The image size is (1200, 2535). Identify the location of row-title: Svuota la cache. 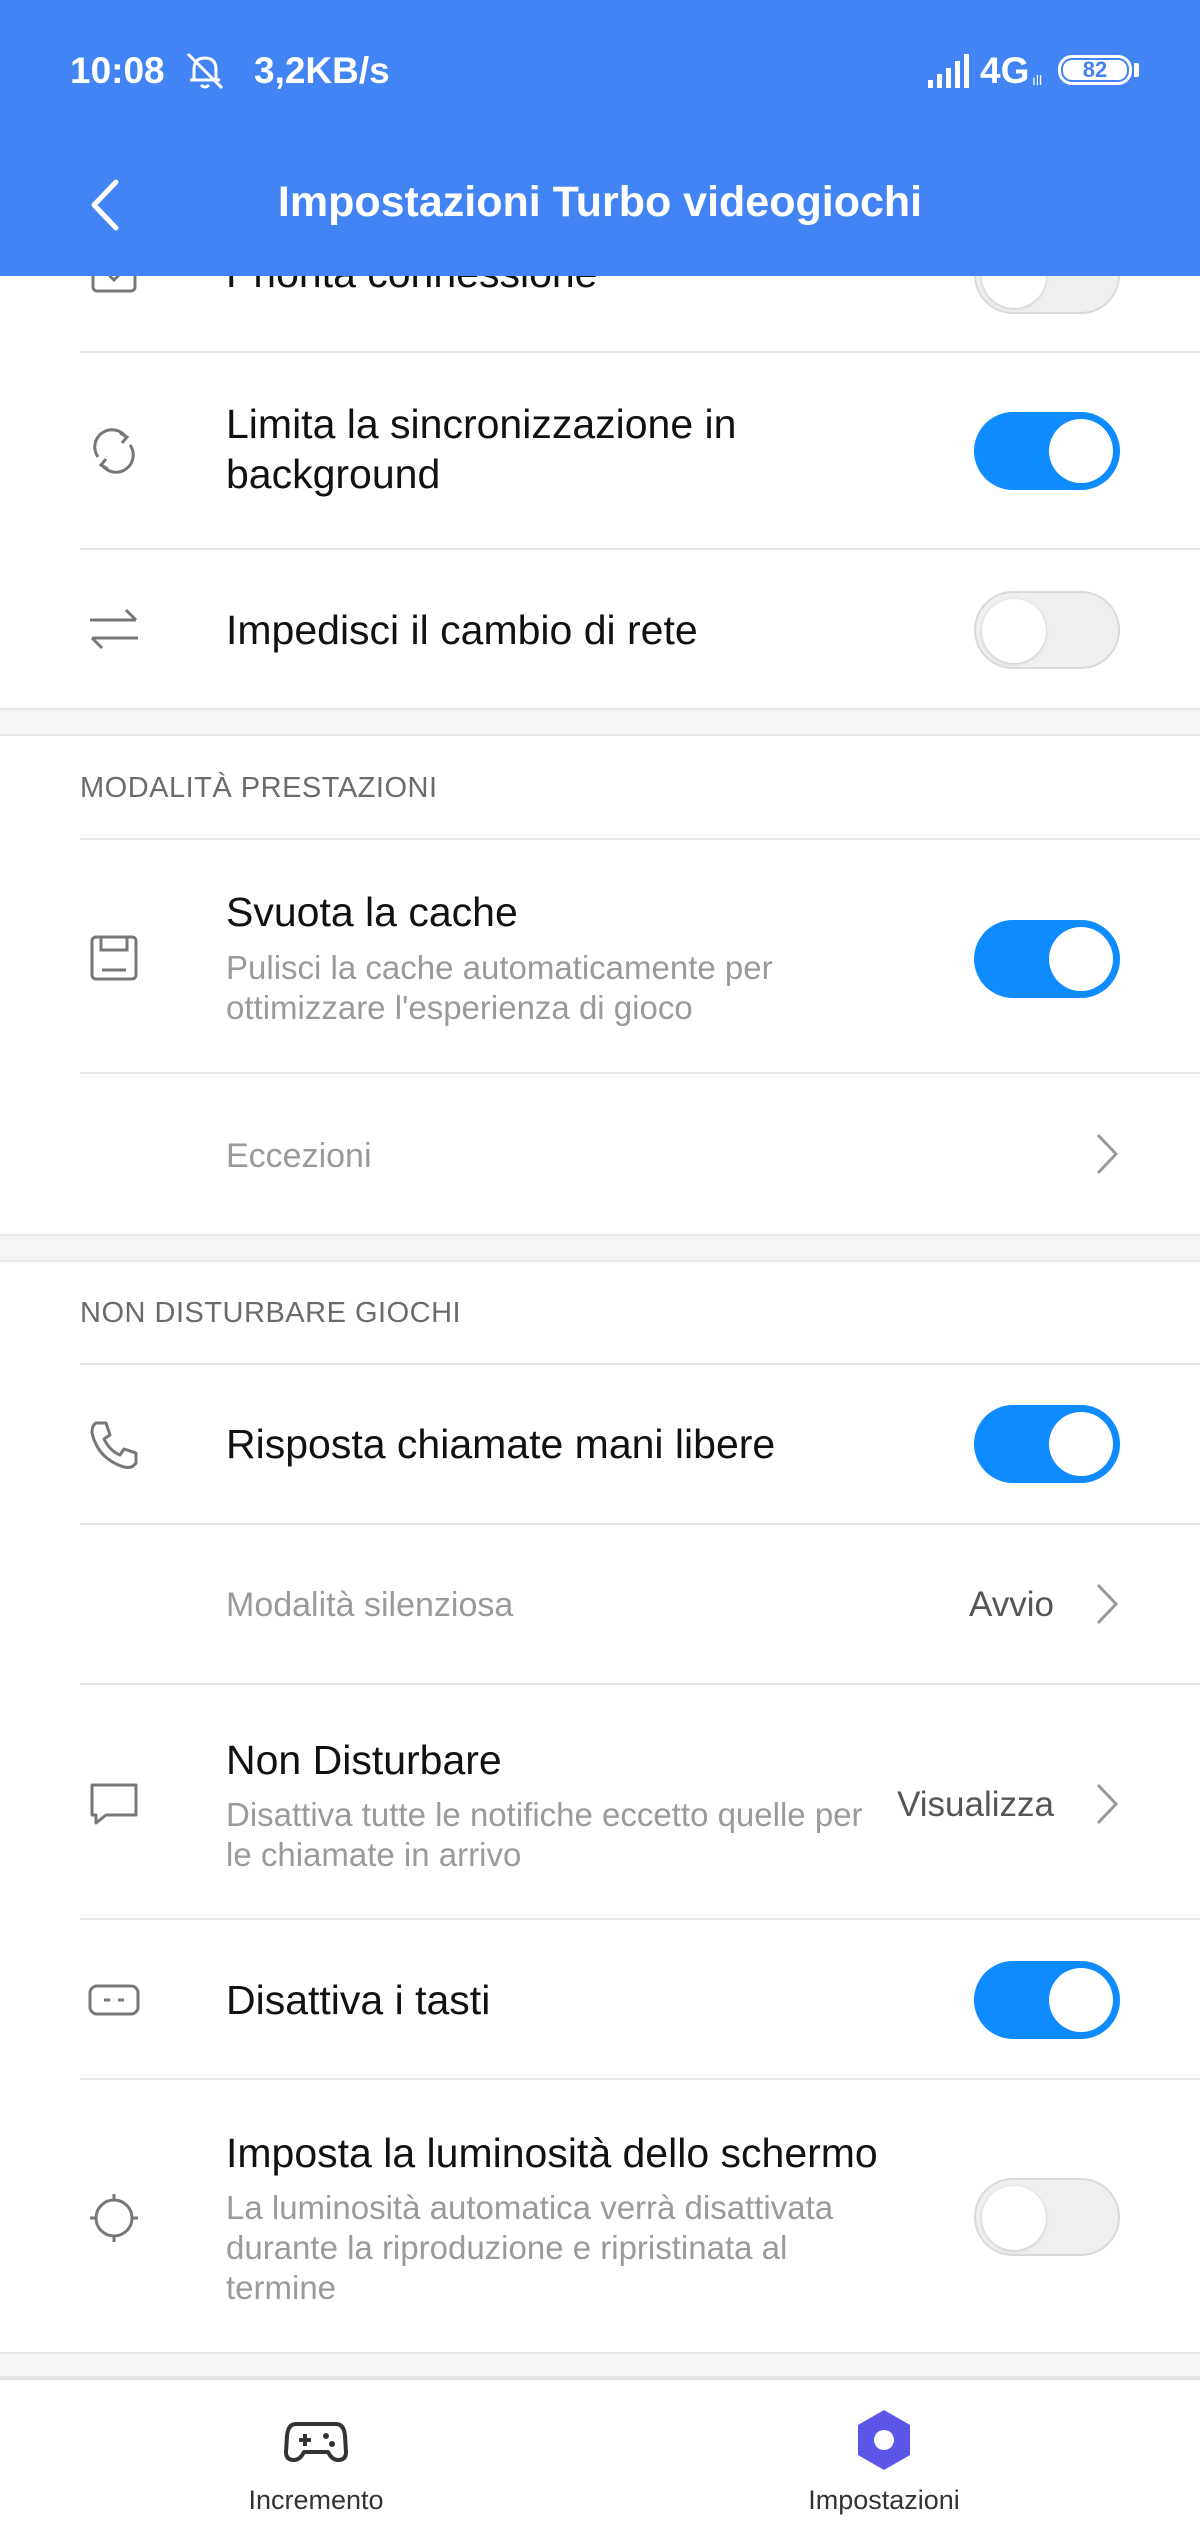
(372, 912).